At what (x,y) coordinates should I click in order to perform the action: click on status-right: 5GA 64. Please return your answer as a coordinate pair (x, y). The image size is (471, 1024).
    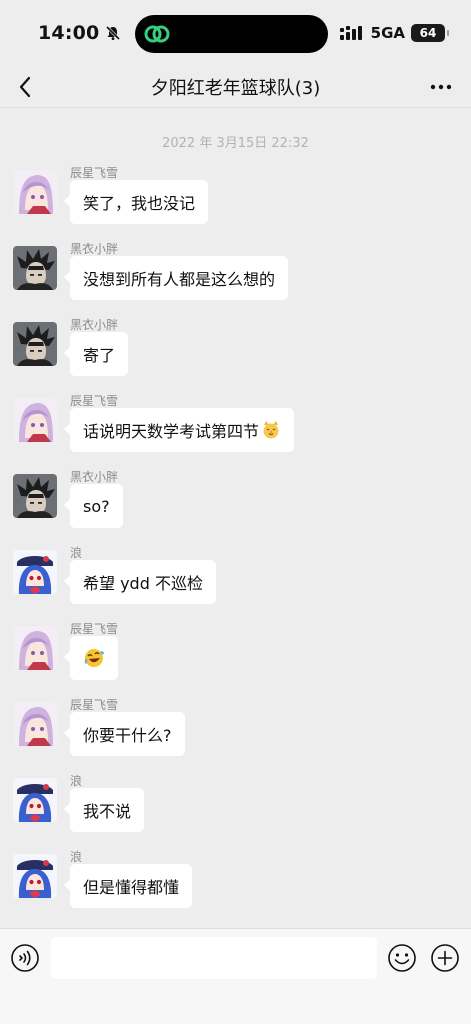
    Looking at the image, I should click on (394, 33).